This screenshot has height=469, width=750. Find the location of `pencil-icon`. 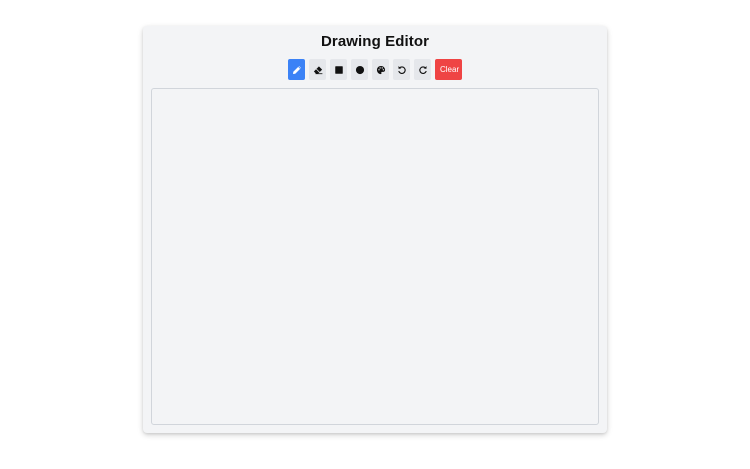

pencil-icon is located at coordinates (296, 69).